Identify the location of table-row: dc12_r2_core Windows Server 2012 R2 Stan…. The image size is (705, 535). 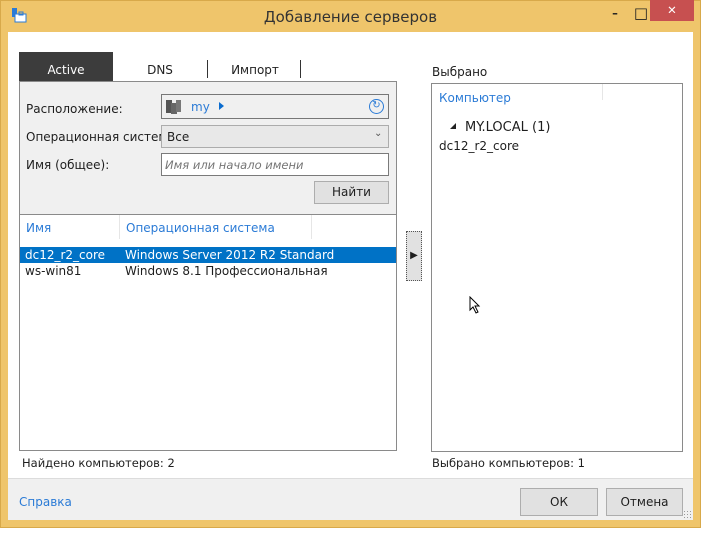
(208, 255).